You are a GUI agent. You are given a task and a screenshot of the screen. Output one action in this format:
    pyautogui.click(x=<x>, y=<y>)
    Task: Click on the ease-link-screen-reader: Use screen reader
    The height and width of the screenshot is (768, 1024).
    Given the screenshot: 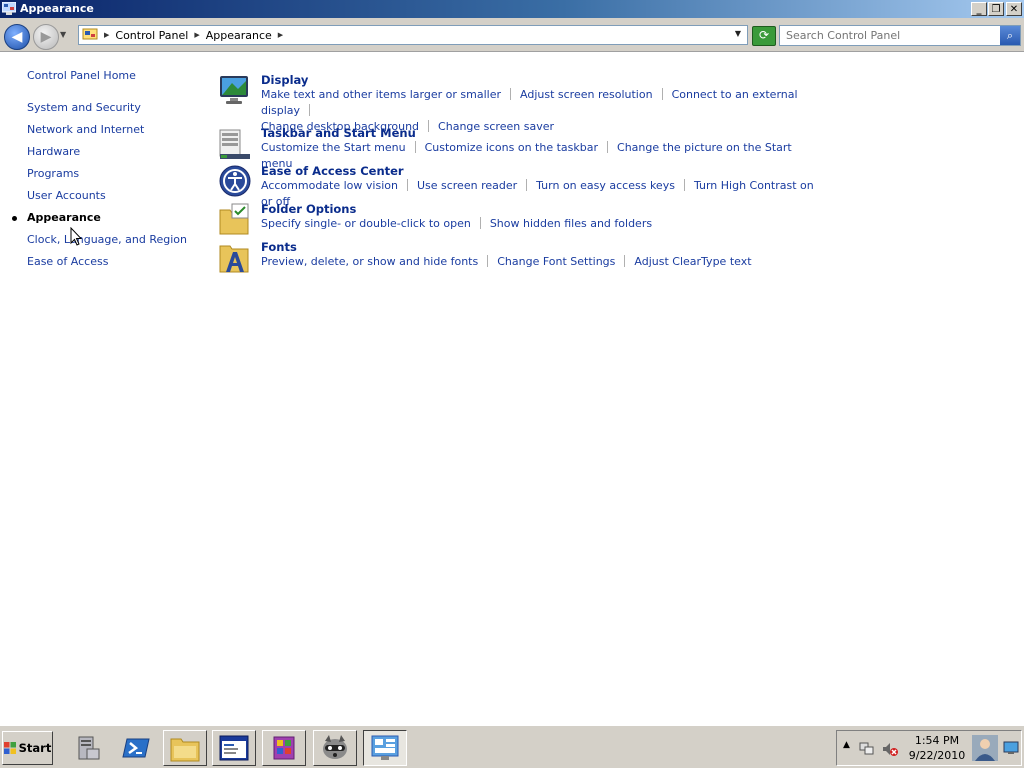 What is the action you would take?
    pyautogui.click(x=467, y=185)
    